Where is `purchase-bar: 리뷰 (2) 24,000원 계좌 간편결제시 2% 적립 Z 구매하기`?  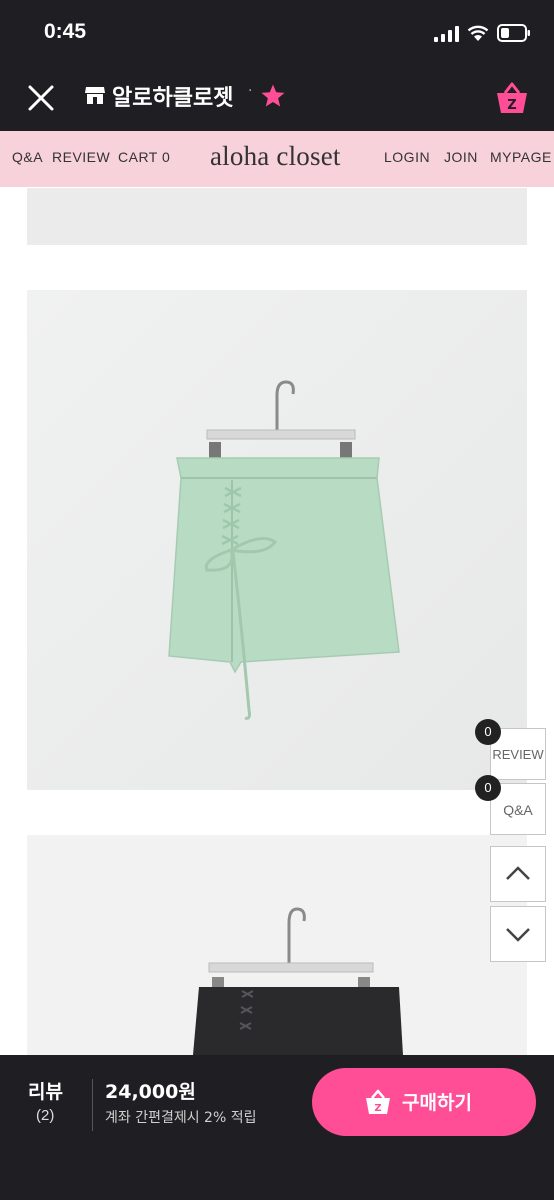 purchase-bar: 리뷰 (2) 24,000원 계좌 간편결제시 2% 적립 Z 구매하기 is located at coordinates (277, 1127).